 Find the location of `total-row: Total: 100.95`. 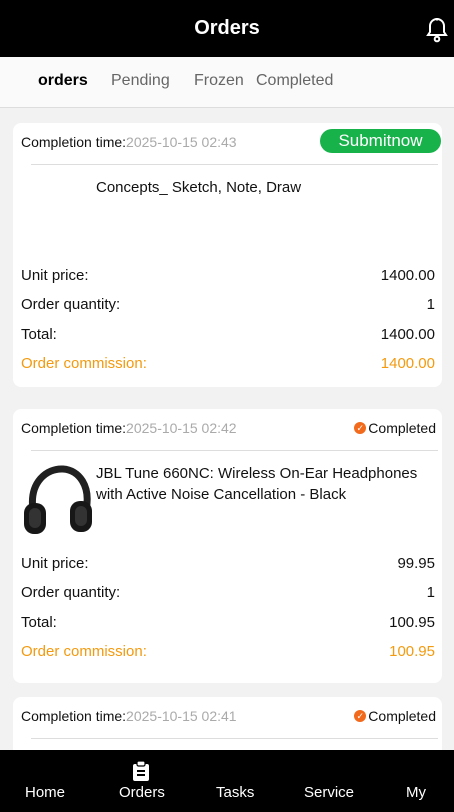

total-row: Total: 100.95 is located at coordinates (228, 622).